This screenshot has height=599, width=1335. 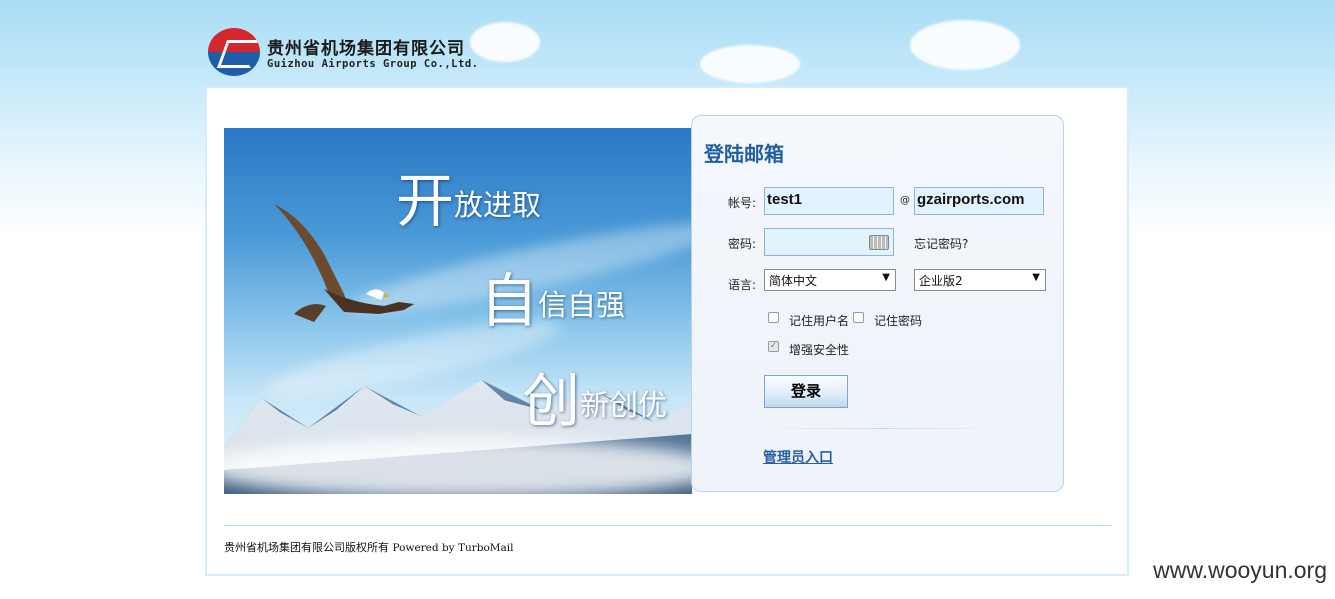 I want to click on enhance-security-checkbox: ✓, so click(x=773, y=346).